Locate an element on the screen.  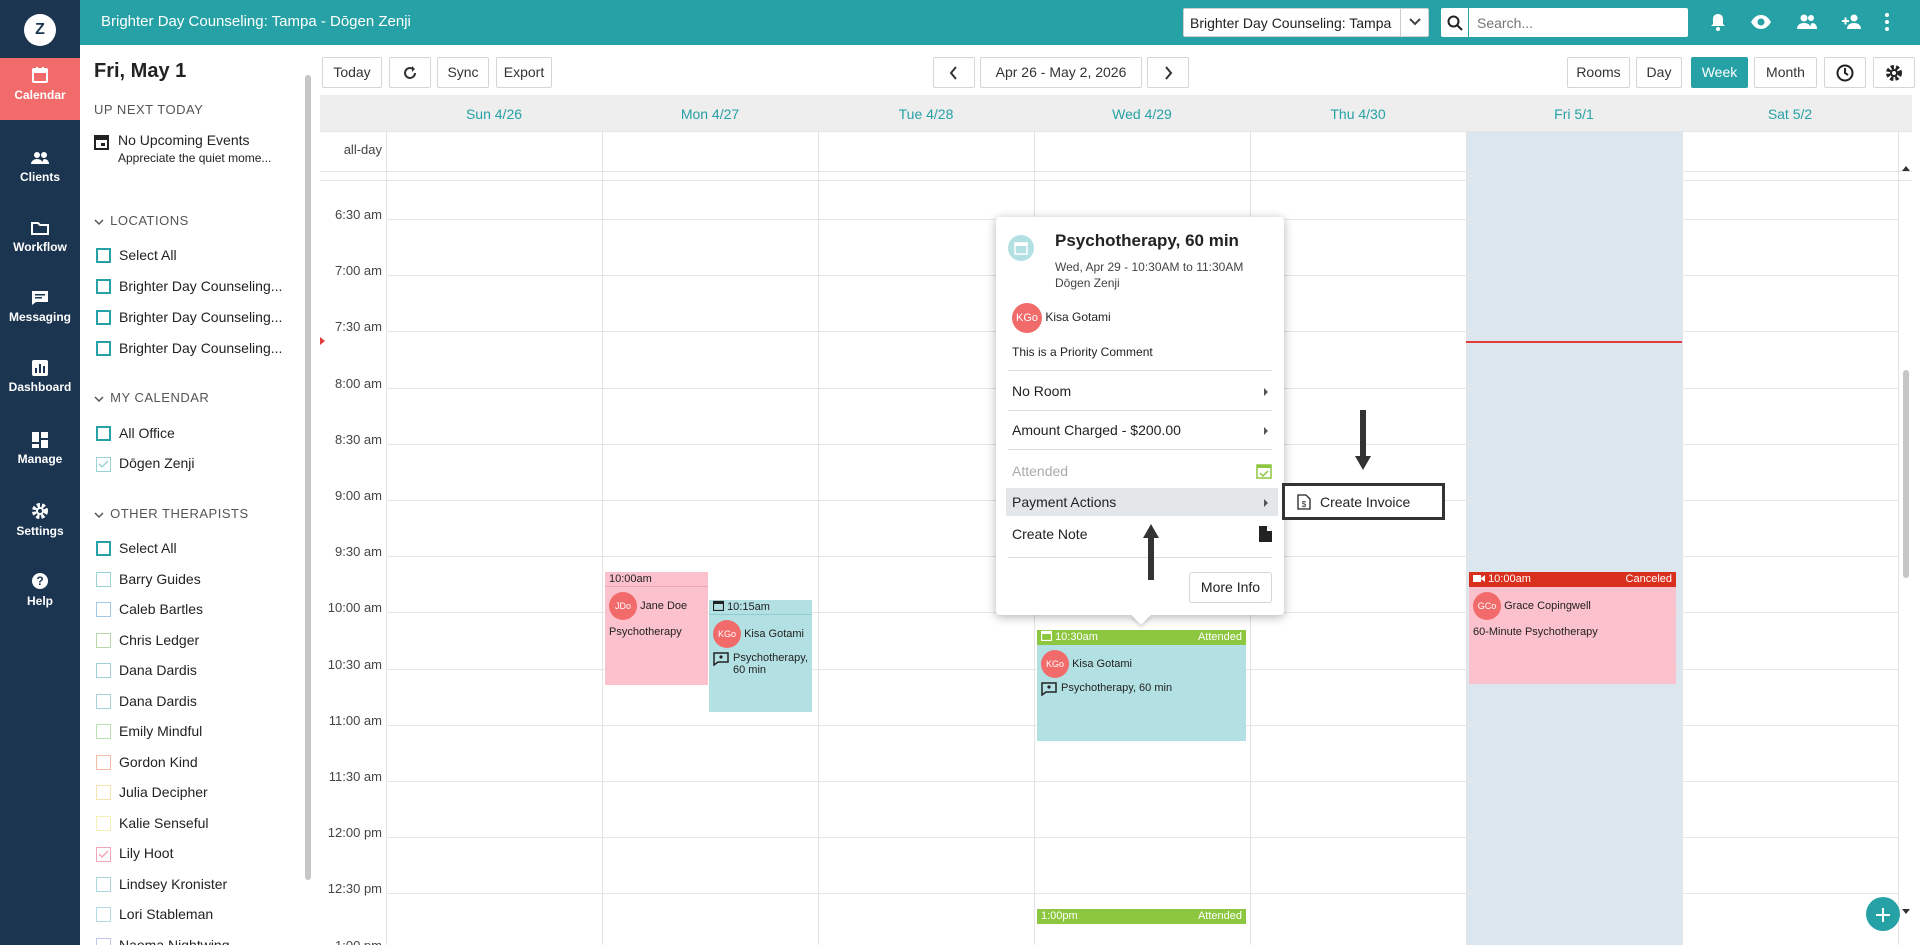
therapist-item: Caleb Bartles is located at coordinates (149, 609).